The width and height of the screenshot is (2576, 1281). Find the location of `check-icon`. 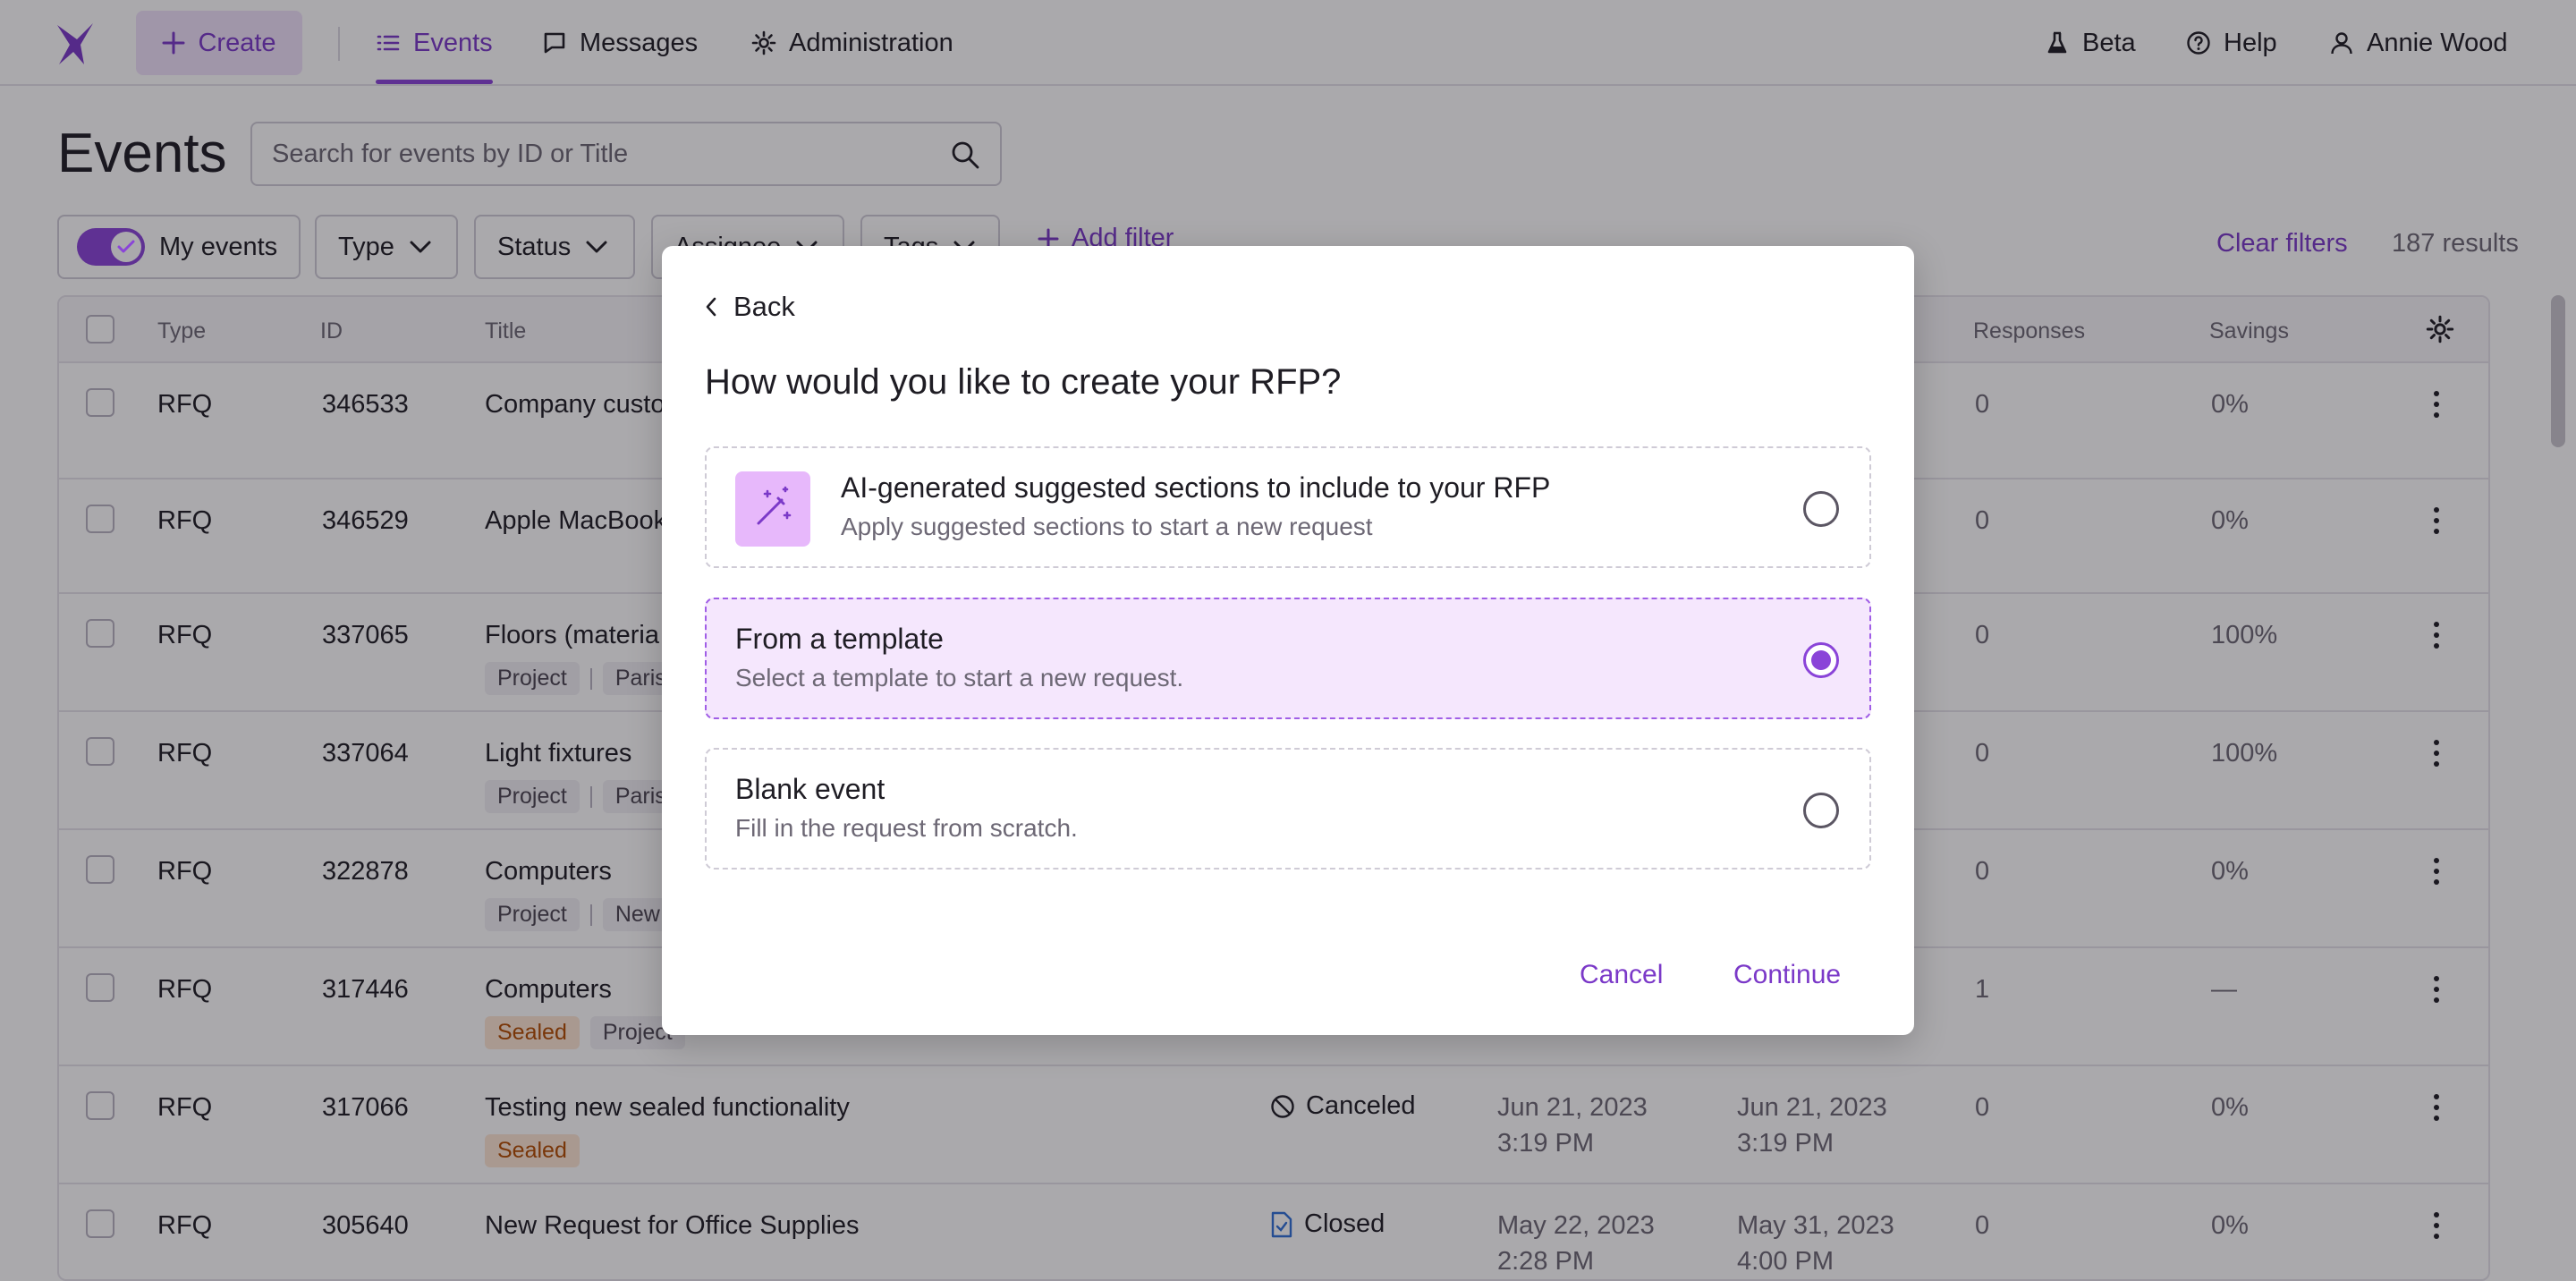

check-icon is located at coordinates (126, 246).